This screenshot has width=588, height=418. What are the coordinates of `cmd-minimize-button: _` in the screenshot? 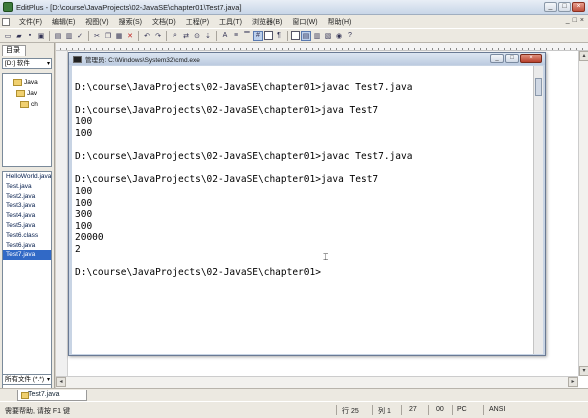 It's located at (497, 58).